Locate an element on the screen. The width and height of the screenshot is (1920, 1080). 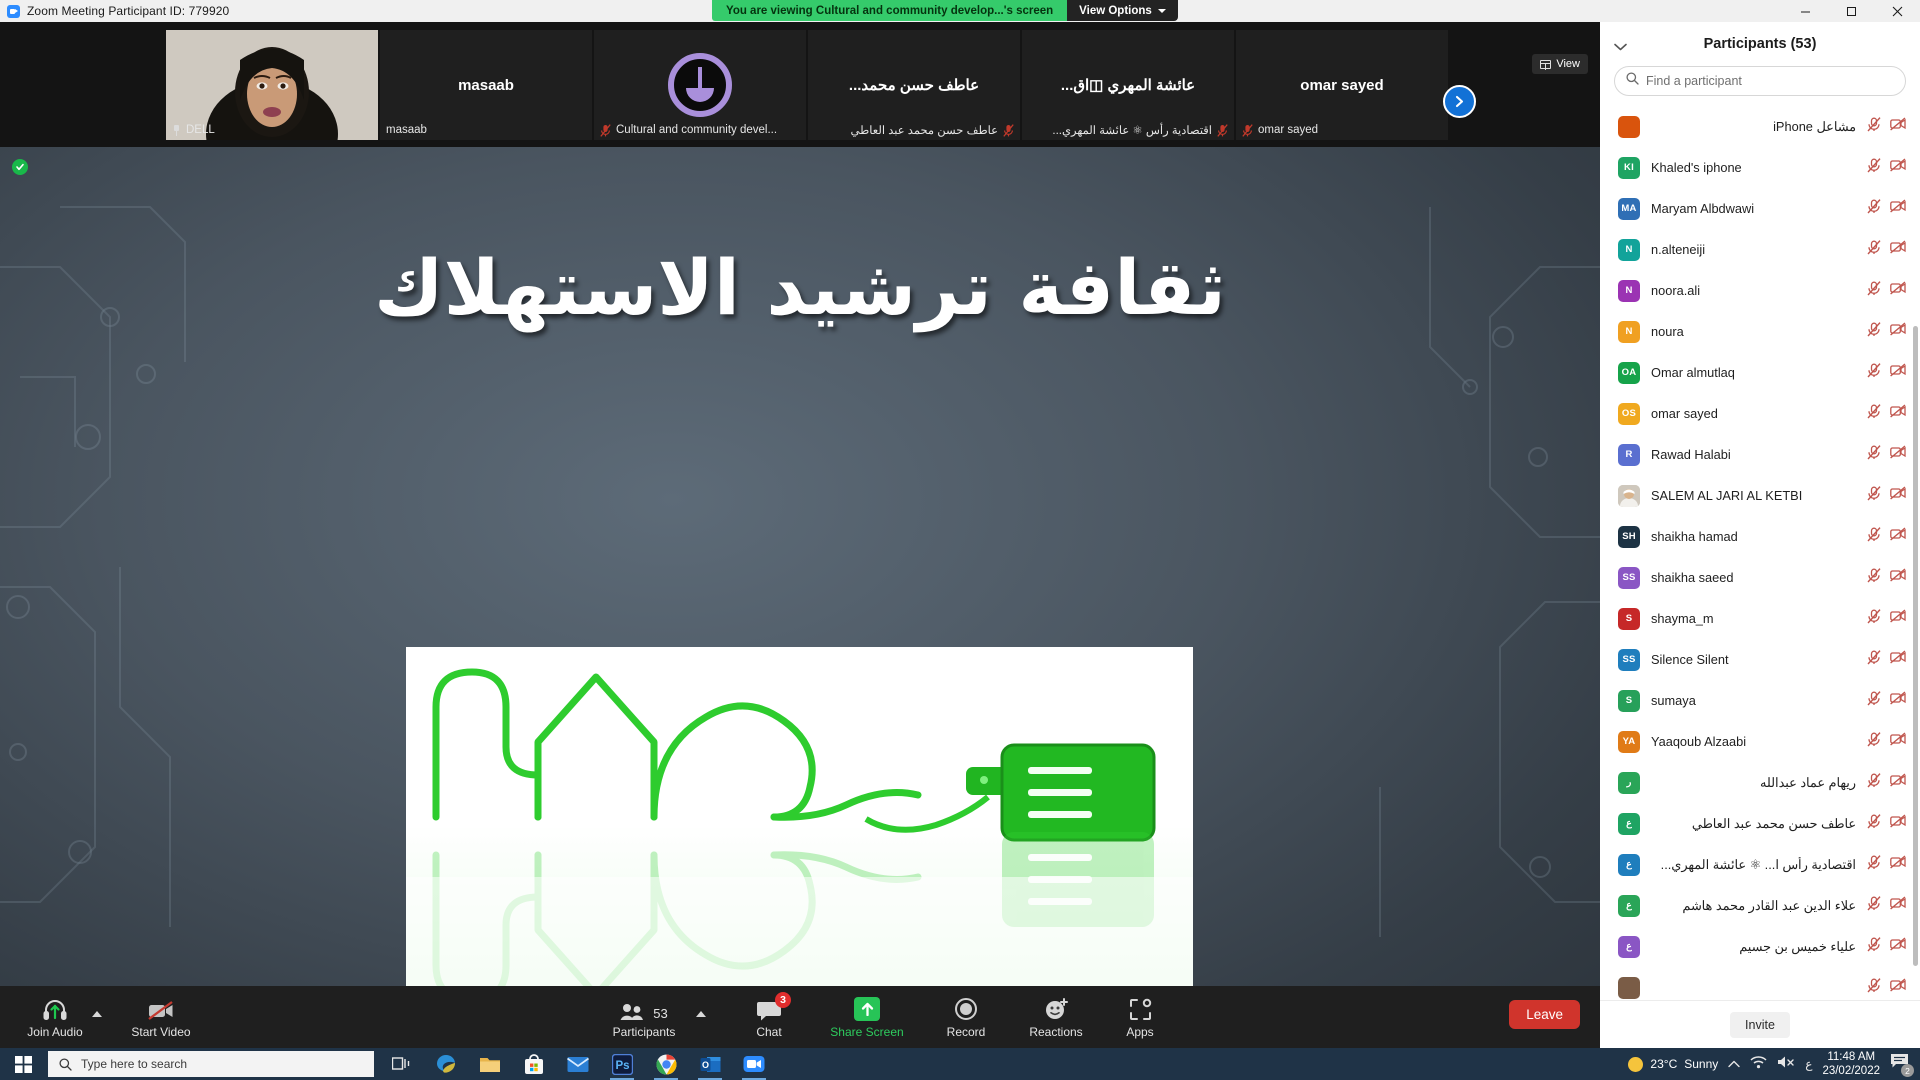
file-explorer-icon is located at coordinates (490, 1064).